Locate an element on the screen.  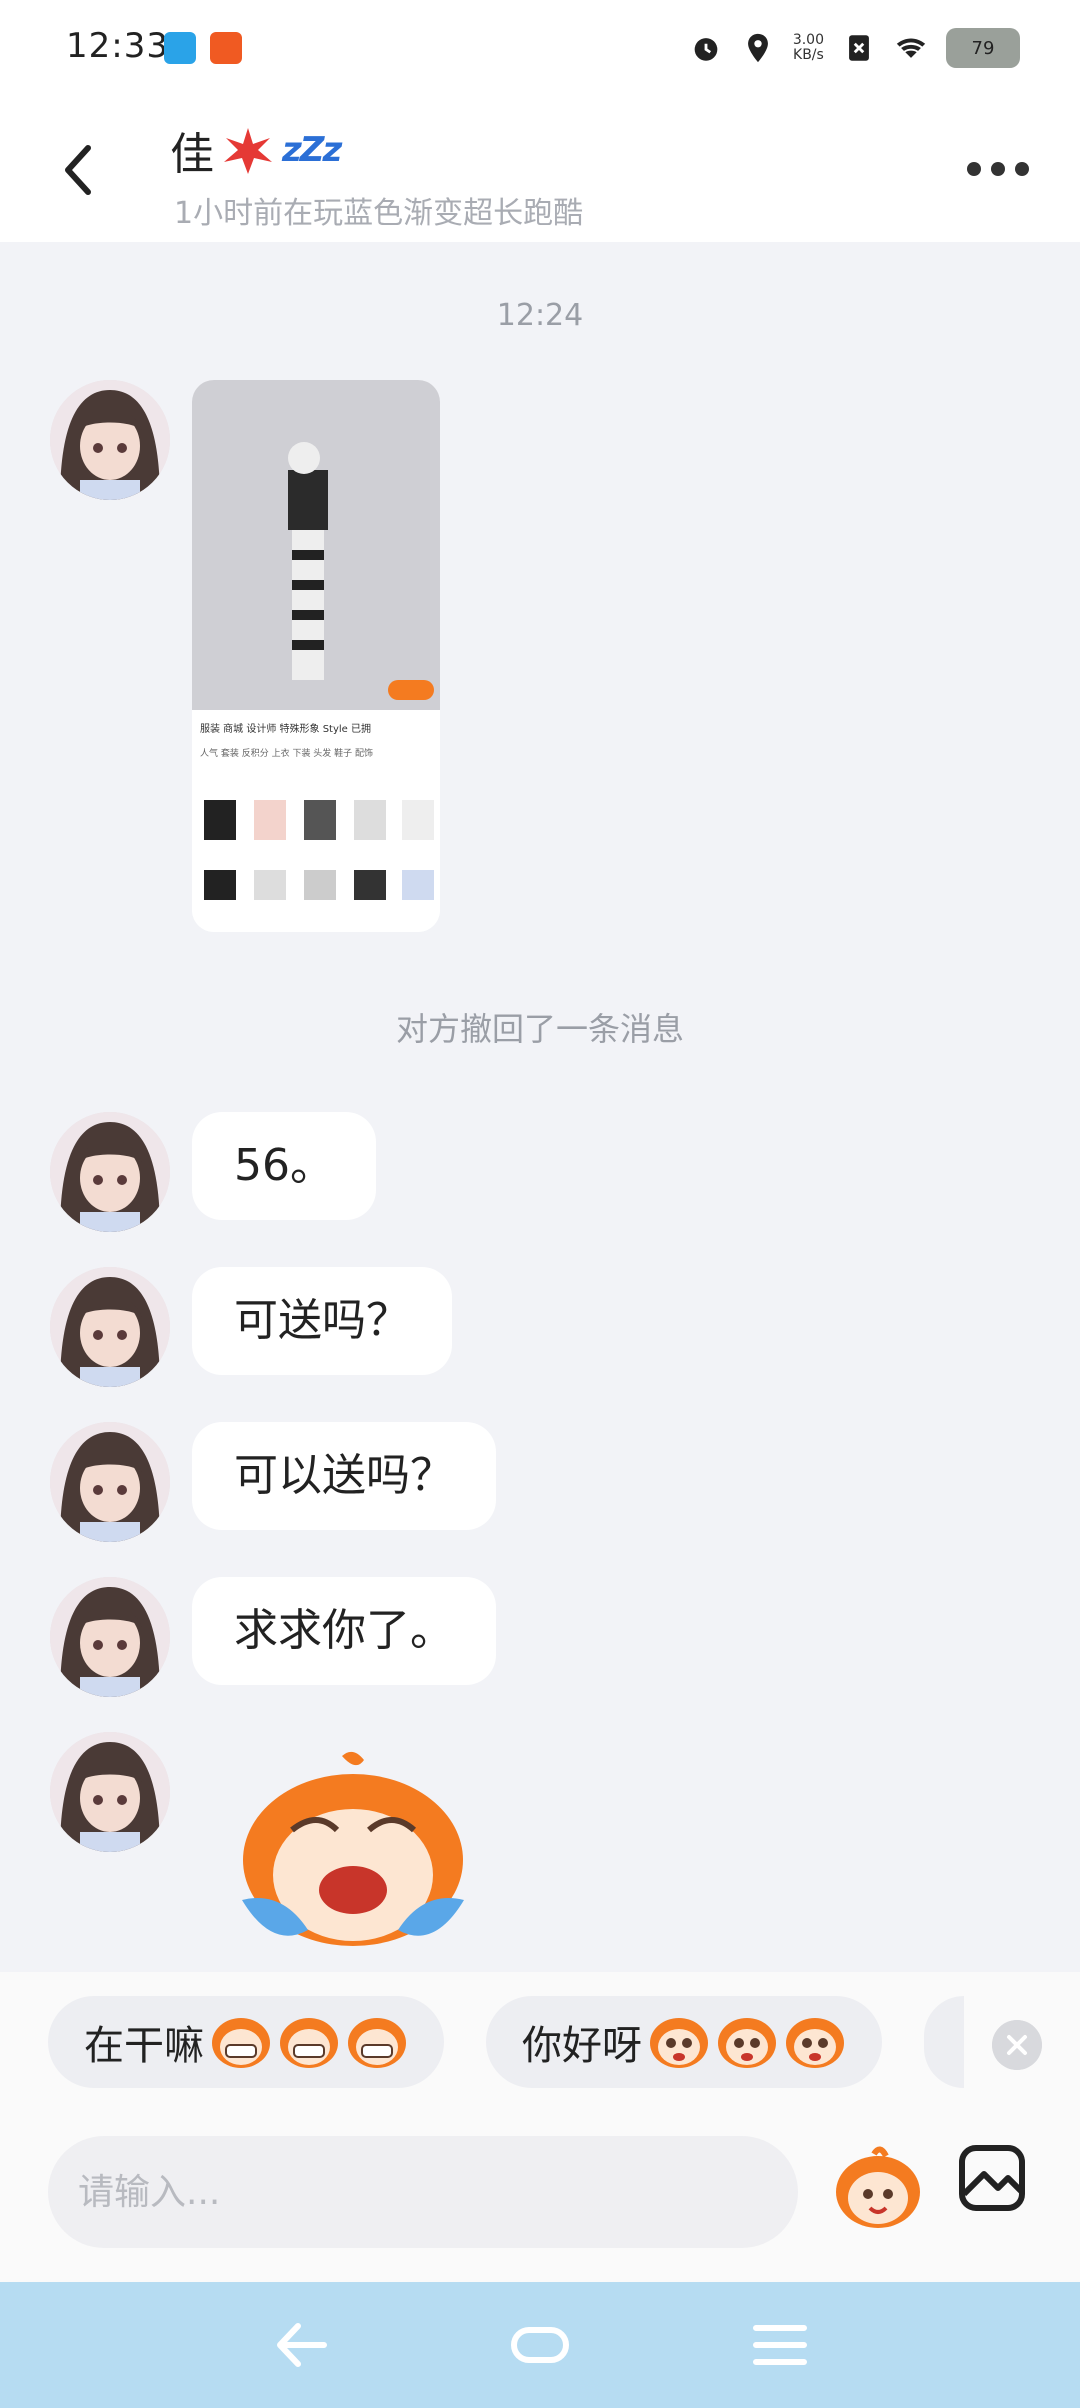
alarm-icon is located at coordinates (706, 49).